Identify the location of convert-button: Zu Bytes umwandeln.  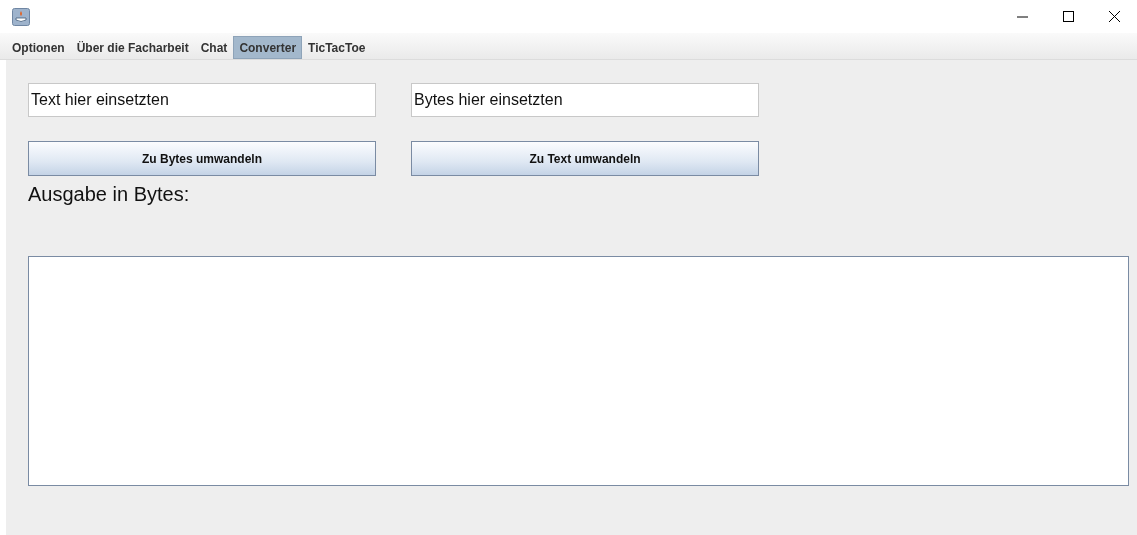
(202, 158).